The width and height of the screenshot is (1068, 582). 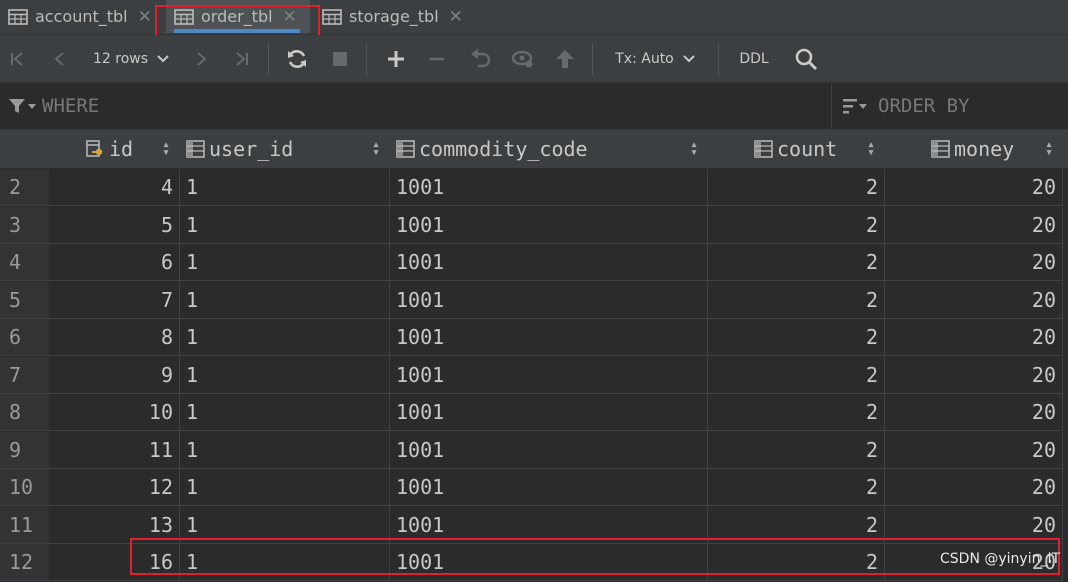 What do you see at coordinates (392, 16) in the screenshot?
I see `tab-storage-tbl: storage_tbl ✕` at bounding box center [392, 16].